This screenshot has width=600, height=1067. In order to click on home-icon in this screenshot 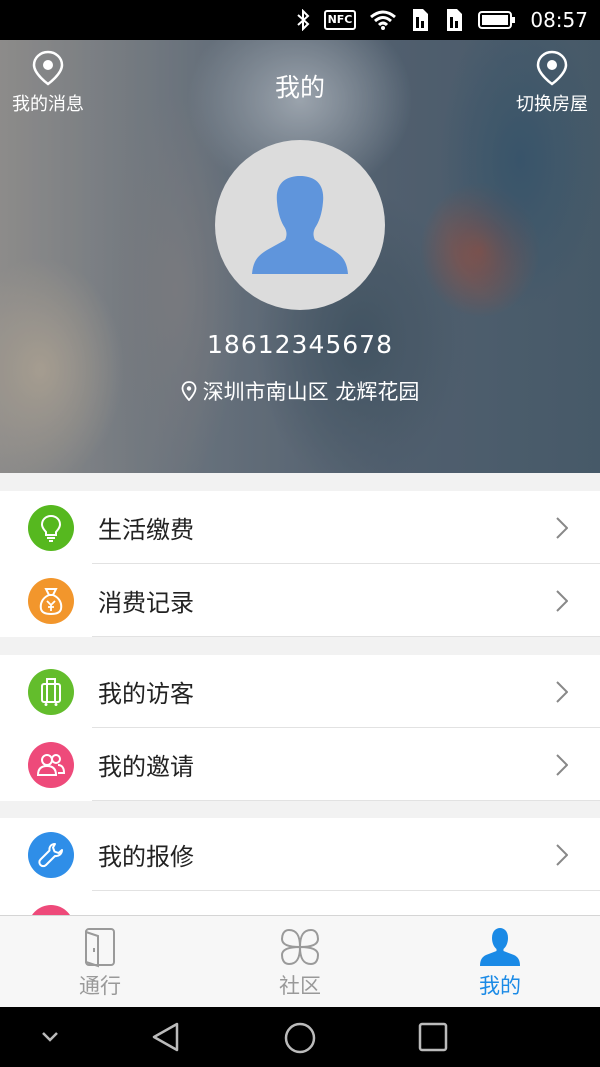, I will do `click(300, 1038)`.